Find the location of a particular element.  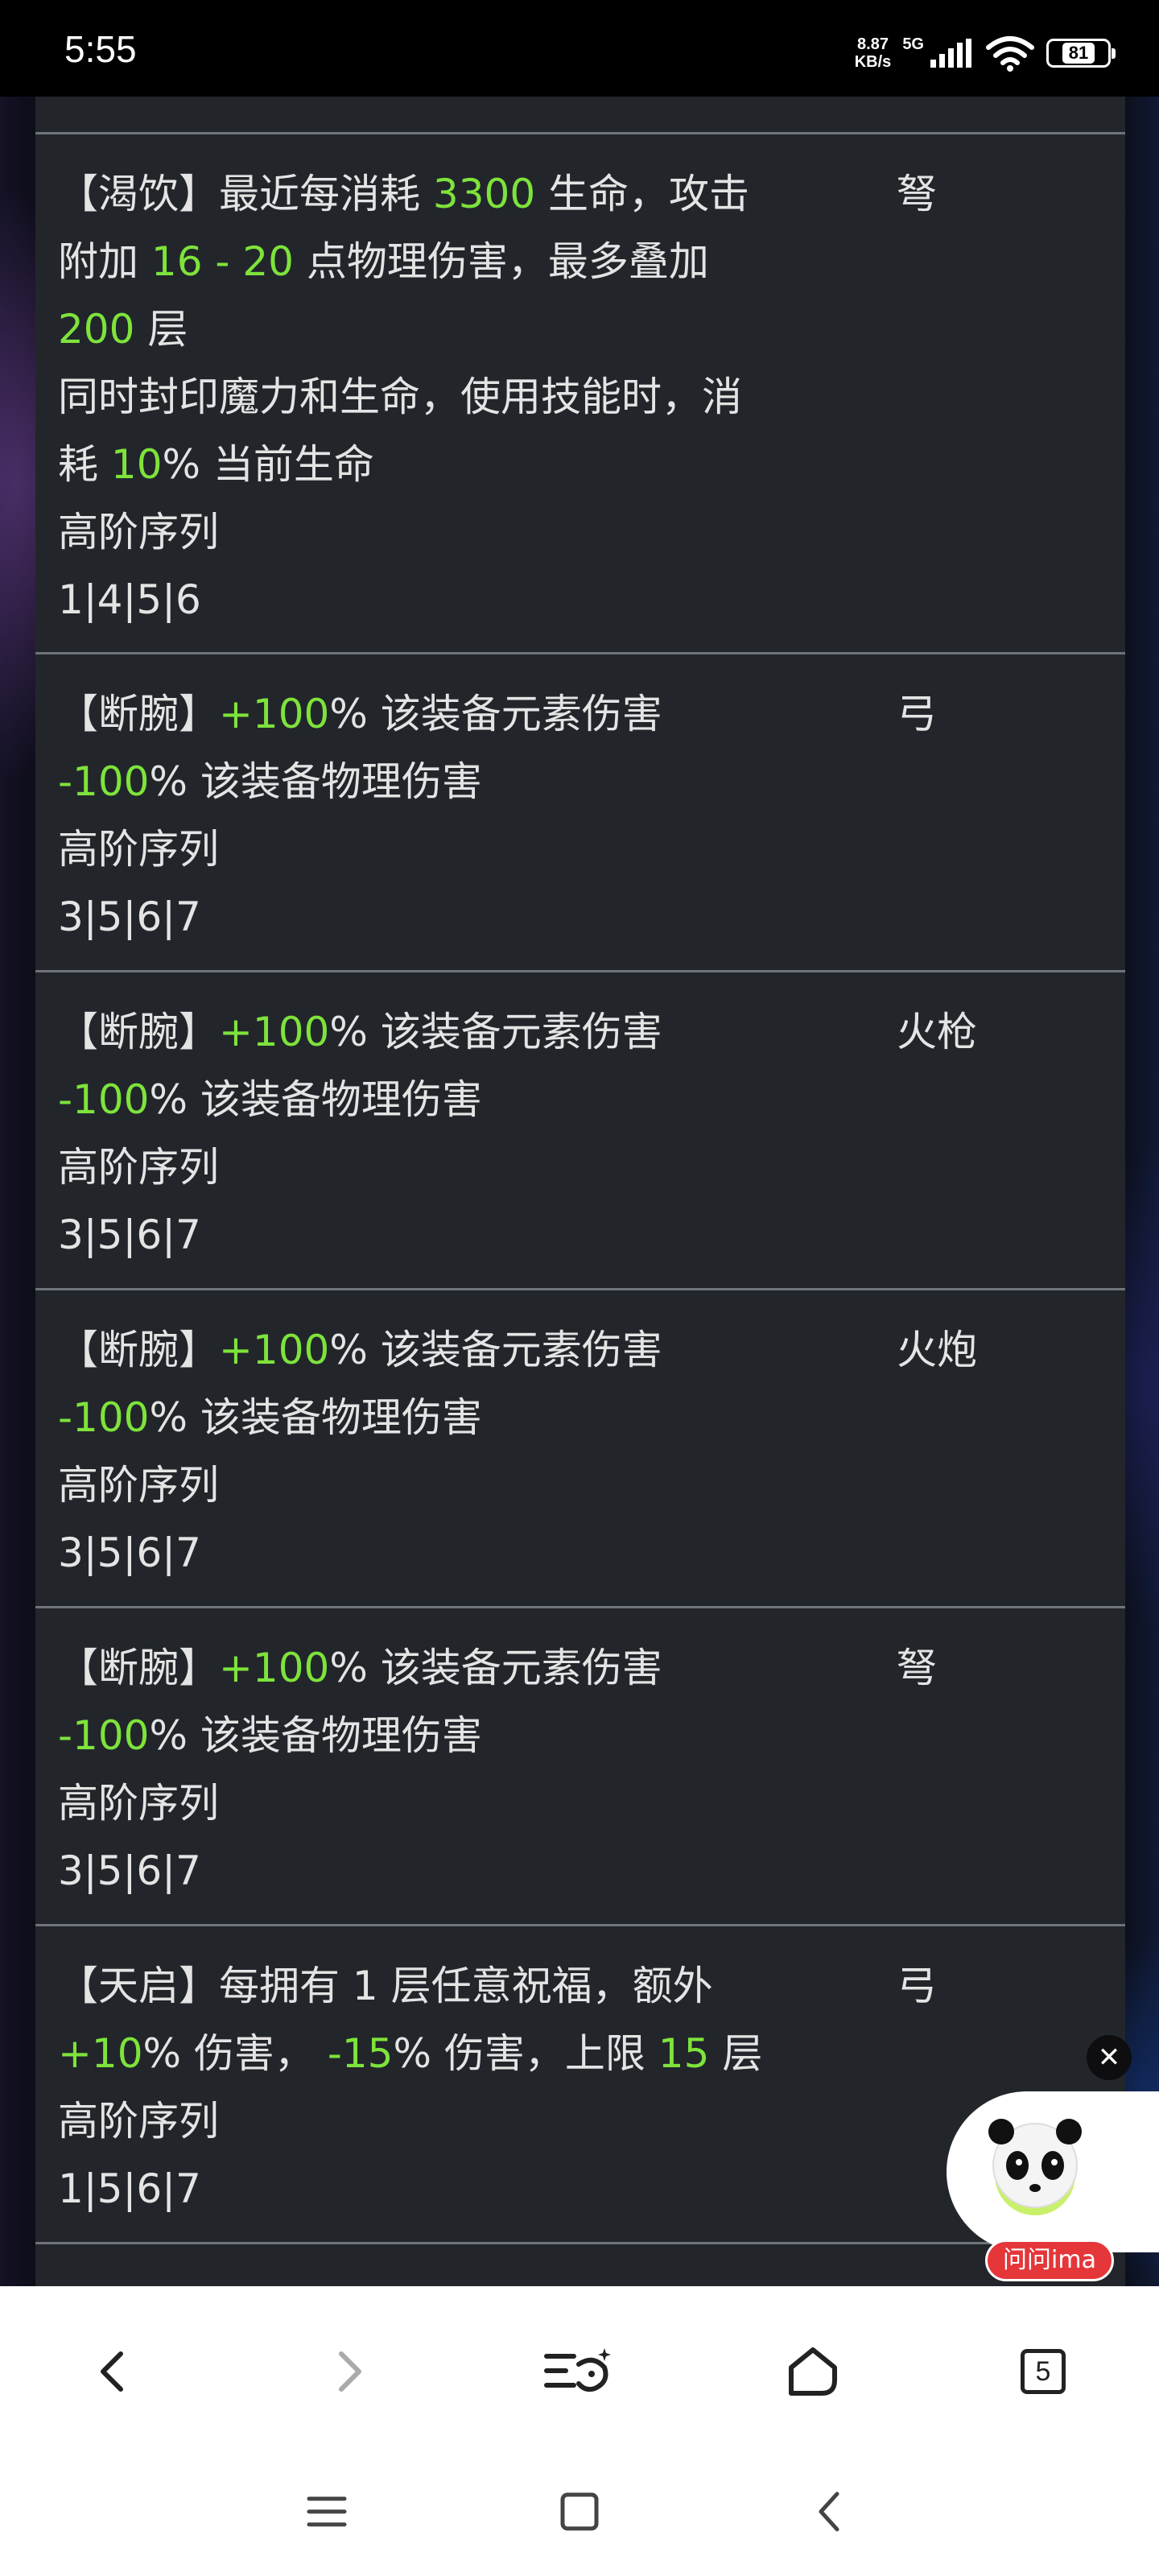

description-line: 1|5|6|7 is located at coordinates (464, 2189).